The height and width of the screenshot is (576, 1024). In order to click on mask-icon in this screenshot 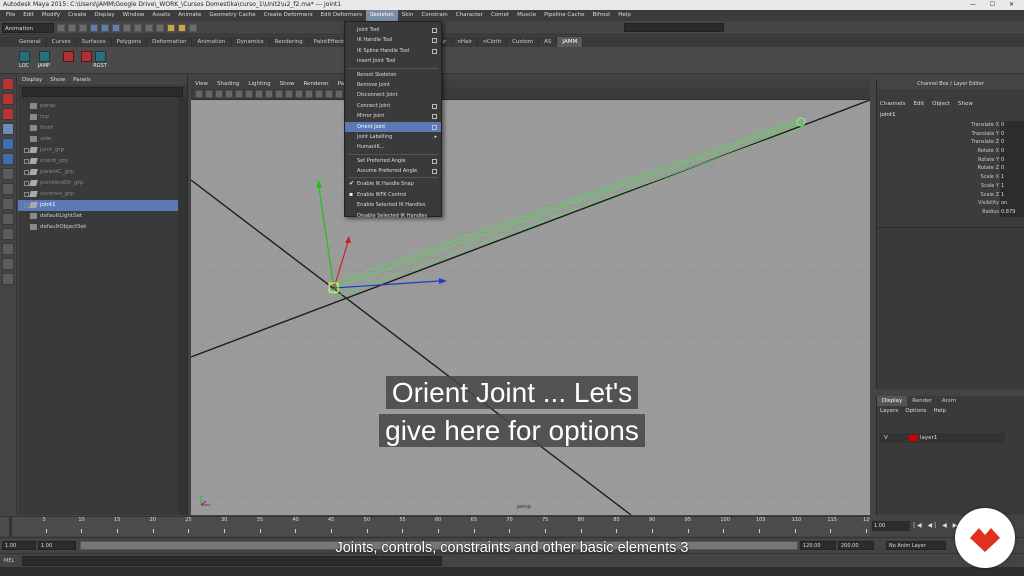, I will do `click(127, 27)`.